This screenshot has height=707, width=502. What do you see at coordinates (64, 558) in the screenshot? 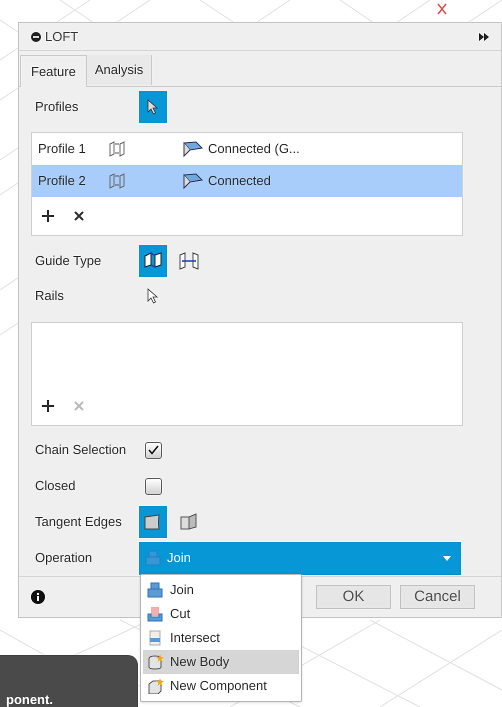
I see `field-label: Operation` at bounding box center [64, 558].